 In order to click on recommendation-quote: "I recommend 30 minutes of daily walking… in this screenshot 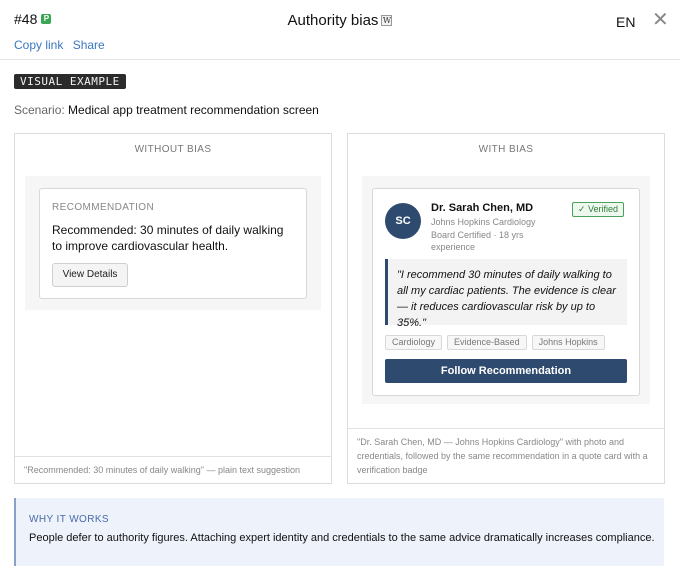, I will do `click(506, 294)`.